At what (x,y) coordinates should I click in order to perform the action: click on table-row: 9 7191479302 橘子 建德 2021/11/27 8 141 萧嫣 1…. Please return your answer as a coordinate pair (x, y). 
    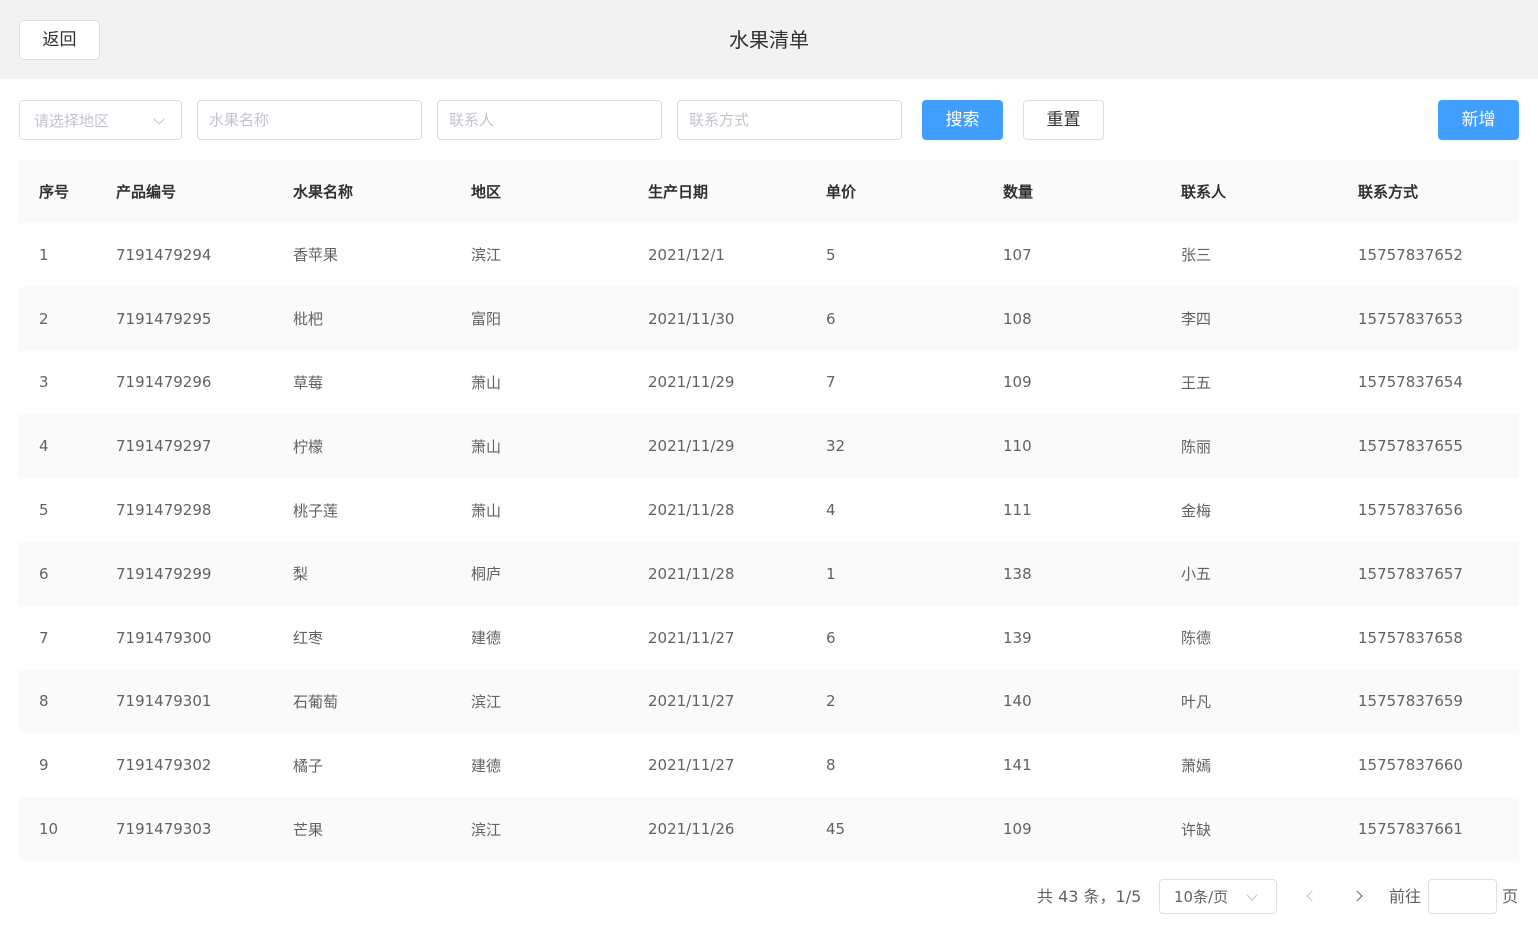
    Looking at the image, I should click on (769, 765).